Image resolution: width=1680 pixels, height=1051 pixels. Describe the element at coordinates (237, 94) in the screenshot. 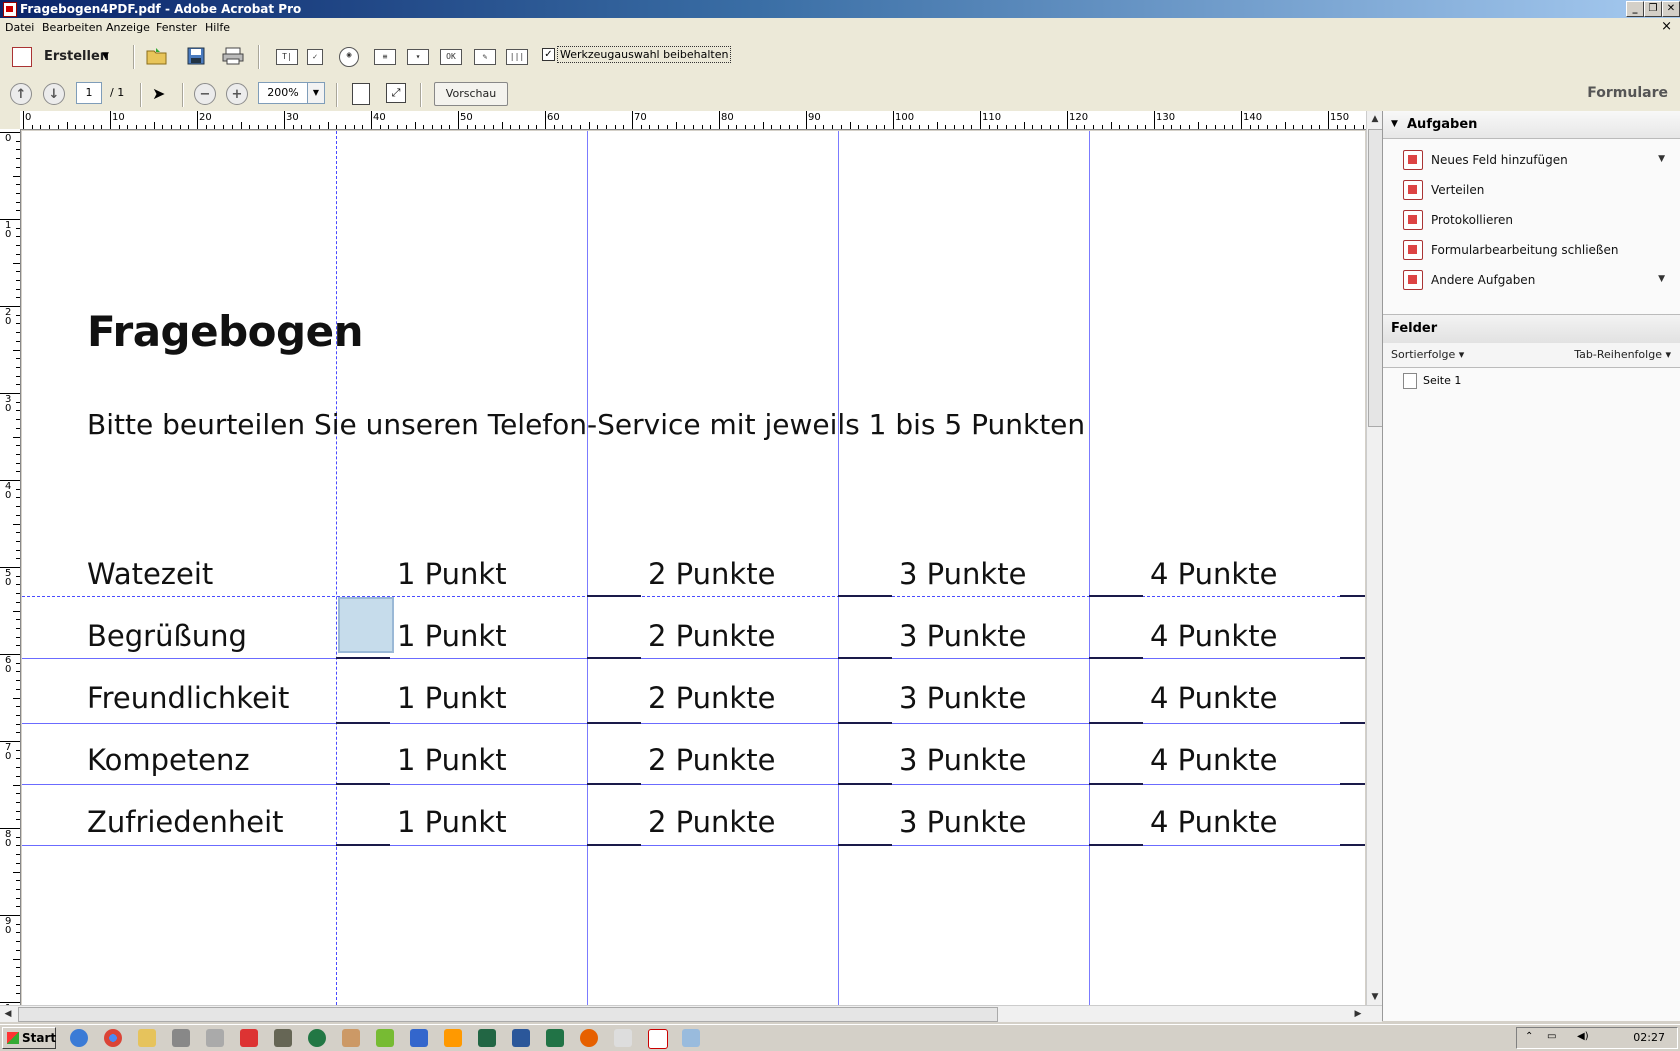

I see `zoom-in-icon: +` at that location.